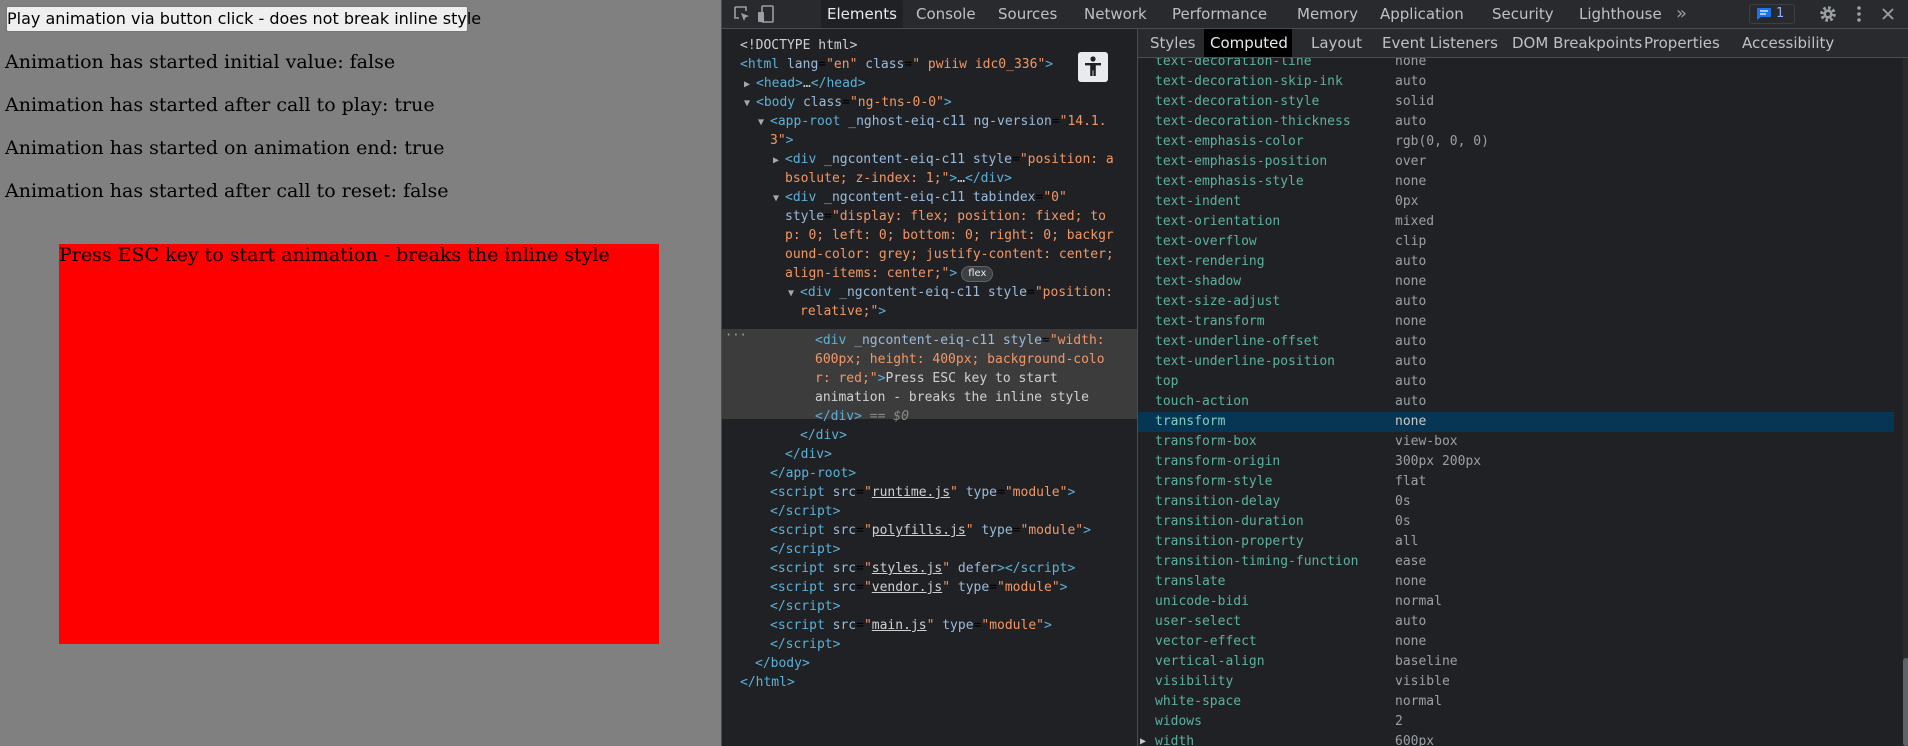  Describe the element at coordinates (1027, 14) in the screenshot. I see `tab-sources: Sources` at that location.